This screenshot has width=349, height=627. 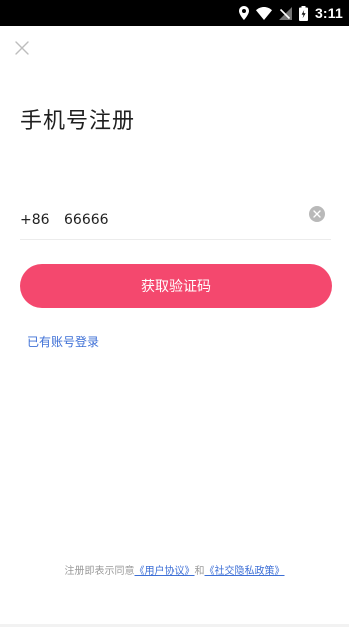 What do you see at coordinates (245, 571) in the screenshot?
I see `privacy-policy-link: 《社交隐私政策》` at bounding box center [245, 571].